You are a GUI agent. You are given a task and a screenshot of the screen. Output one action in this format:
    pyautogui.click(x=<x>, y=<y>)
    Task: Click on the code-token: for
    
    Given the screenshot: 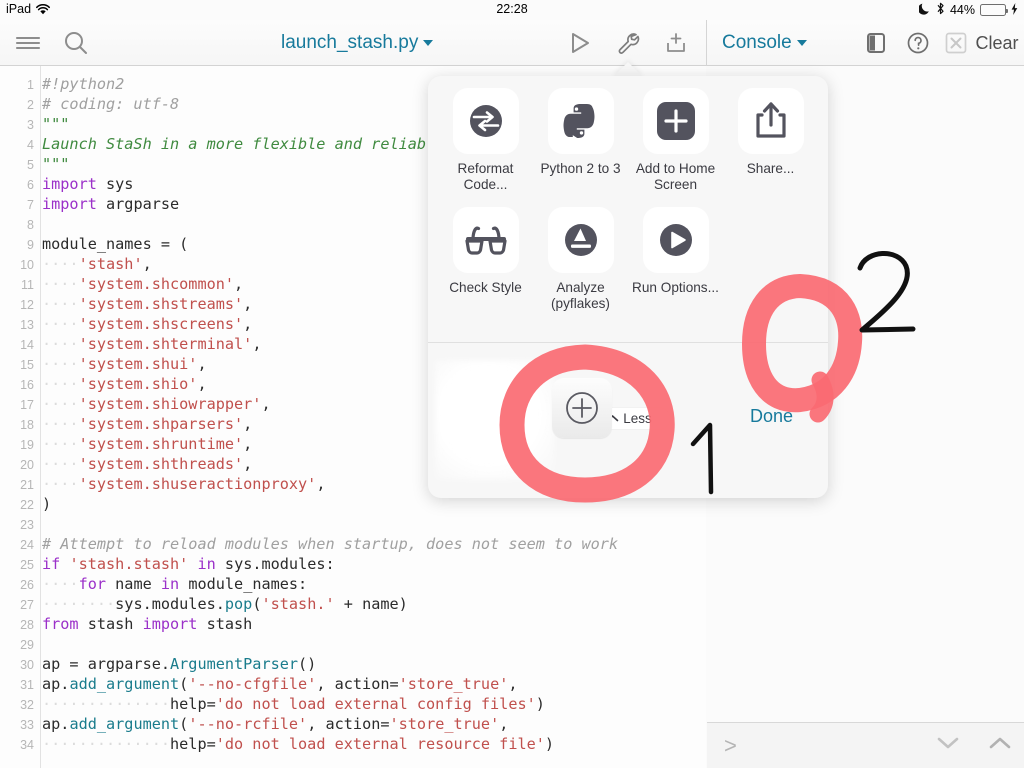 What is the action you would take?
    pyautogui.click(x=92, y=584)
    